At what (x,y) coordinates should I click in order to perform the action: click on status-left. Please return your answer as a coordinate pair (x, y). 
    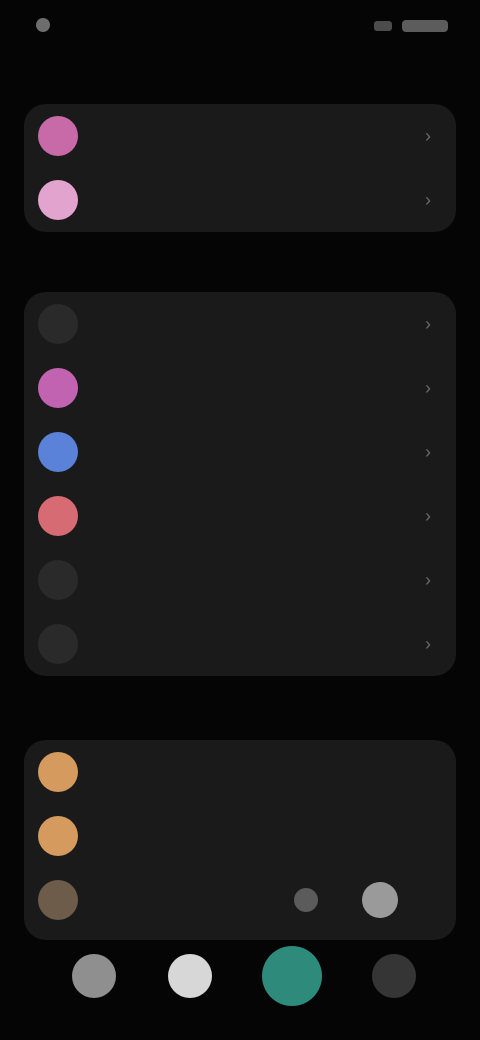
    Looking at the image, I should click on (48, 25).